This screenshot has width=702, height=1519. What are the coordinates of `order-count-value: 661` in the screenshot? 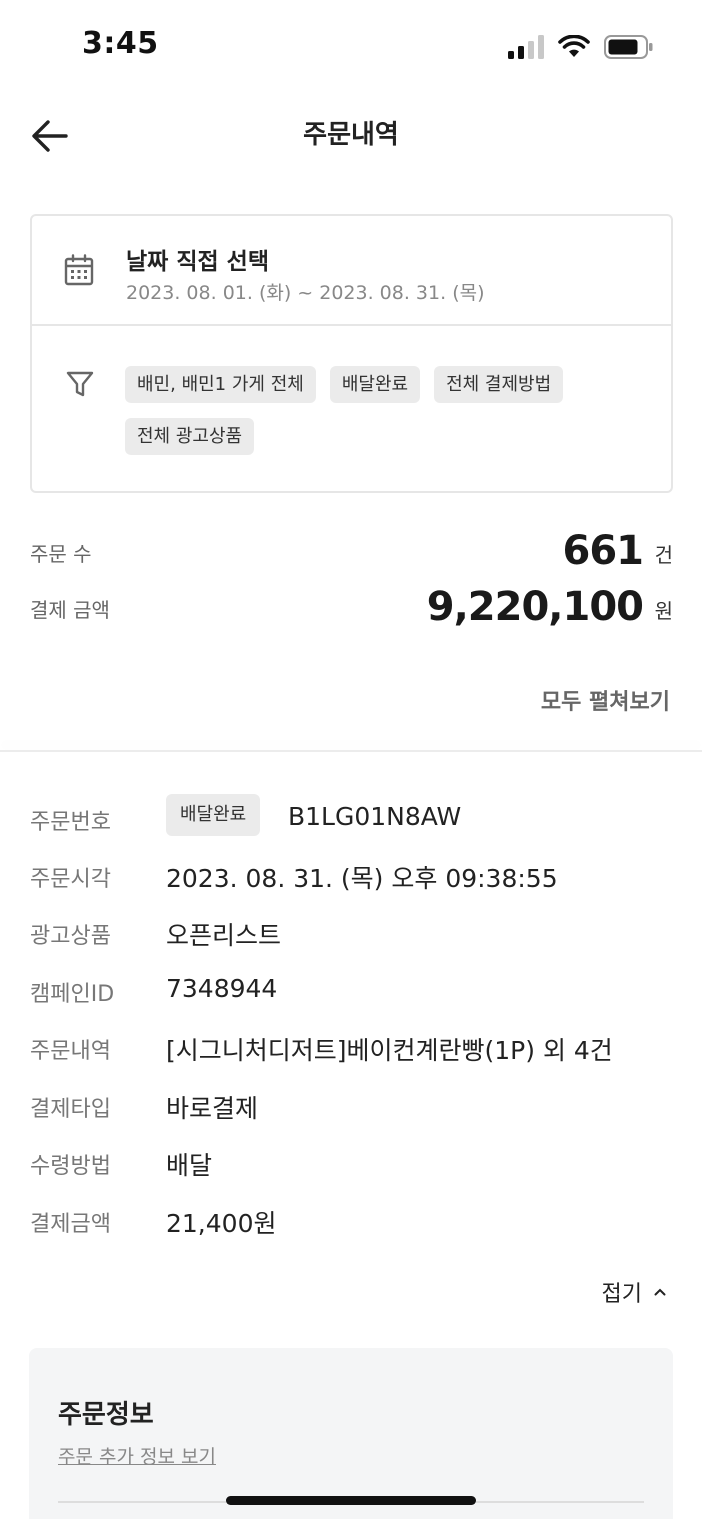 It's located at (603, 551).